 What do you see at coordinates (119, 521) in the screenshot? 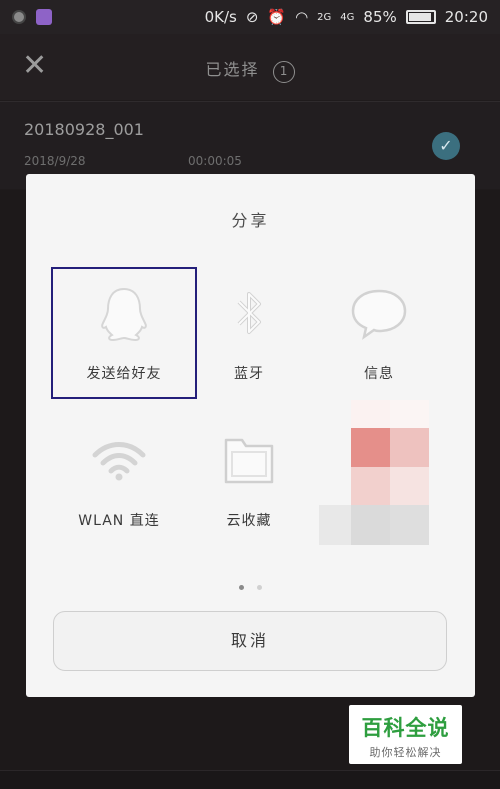
I see `share-item-label: WLAN 直连` at bounding box center [119, 521].